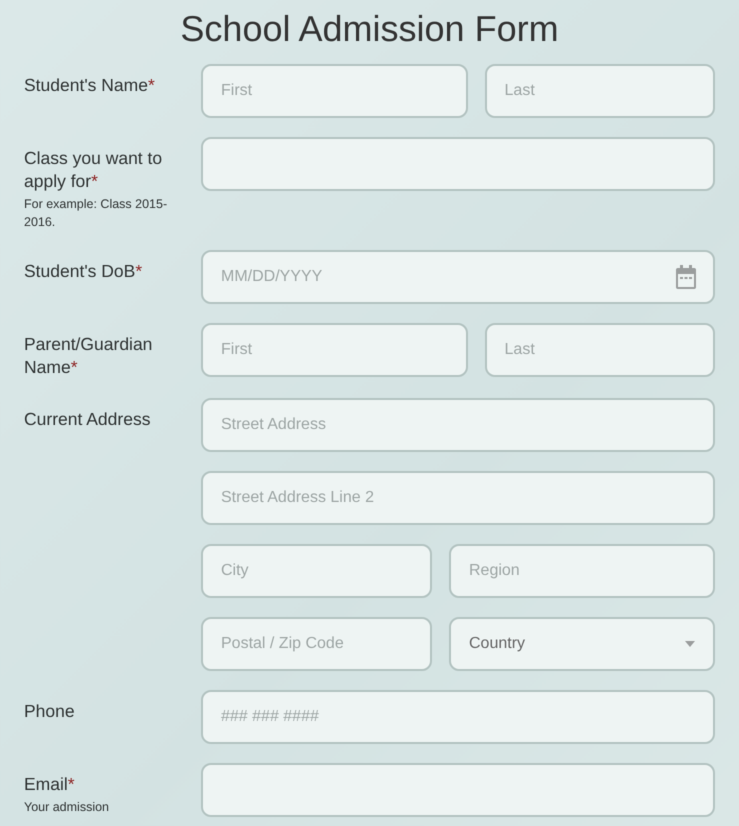 This screenshot has width=739, height=826. What do you see at coordinates (96, 213) in the screenshot?
I see `field-hint: For example: Class 2015-2016.` at bounding box center [96, 213].